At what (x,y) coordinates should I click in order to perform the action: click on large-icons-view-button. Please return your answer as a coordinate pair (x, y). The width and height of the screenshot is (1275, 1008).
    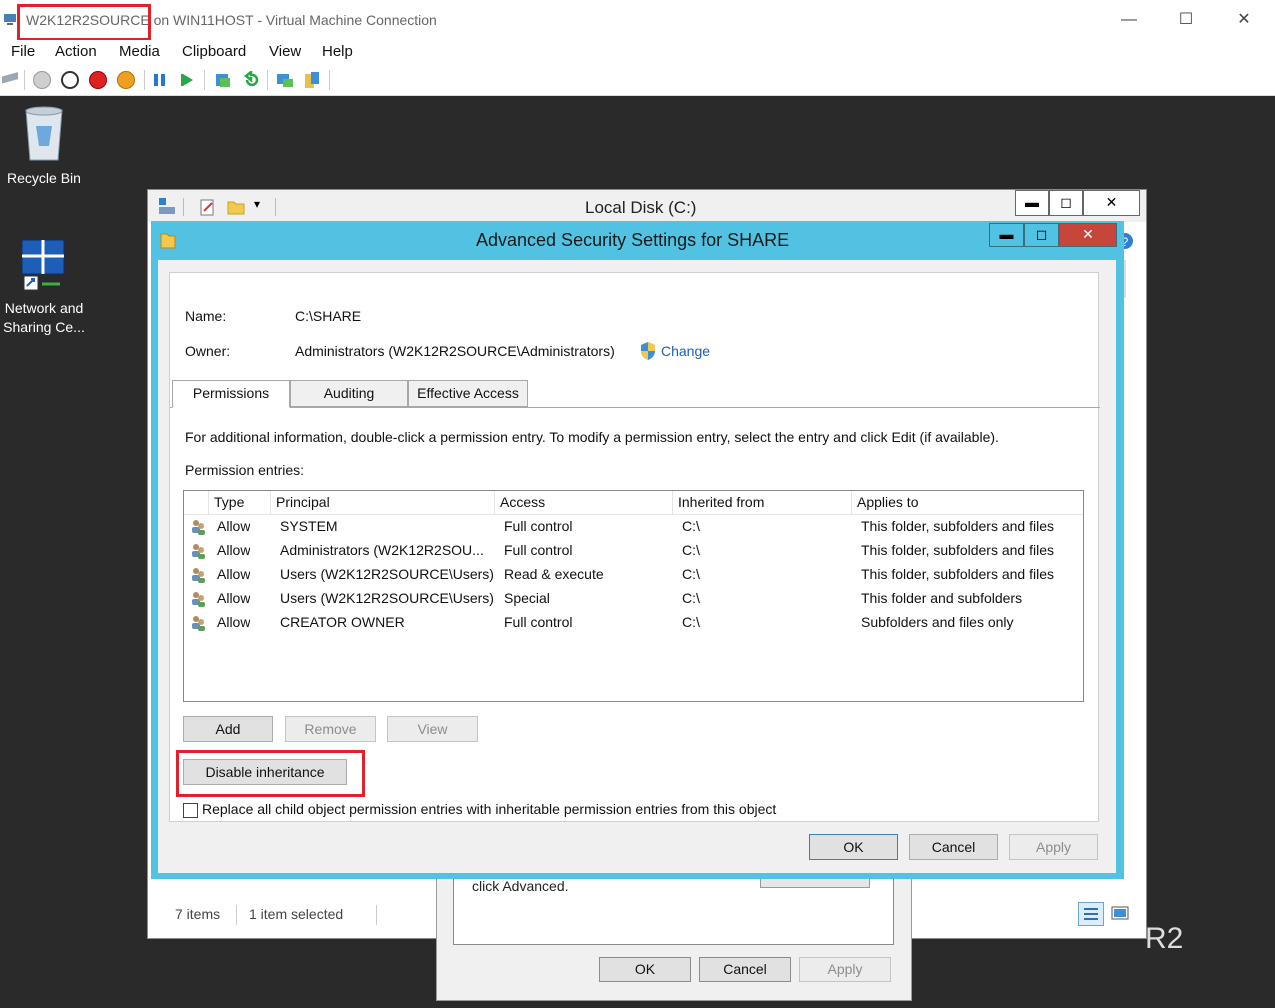
    Looking at the image, I should click on (1120, 914).